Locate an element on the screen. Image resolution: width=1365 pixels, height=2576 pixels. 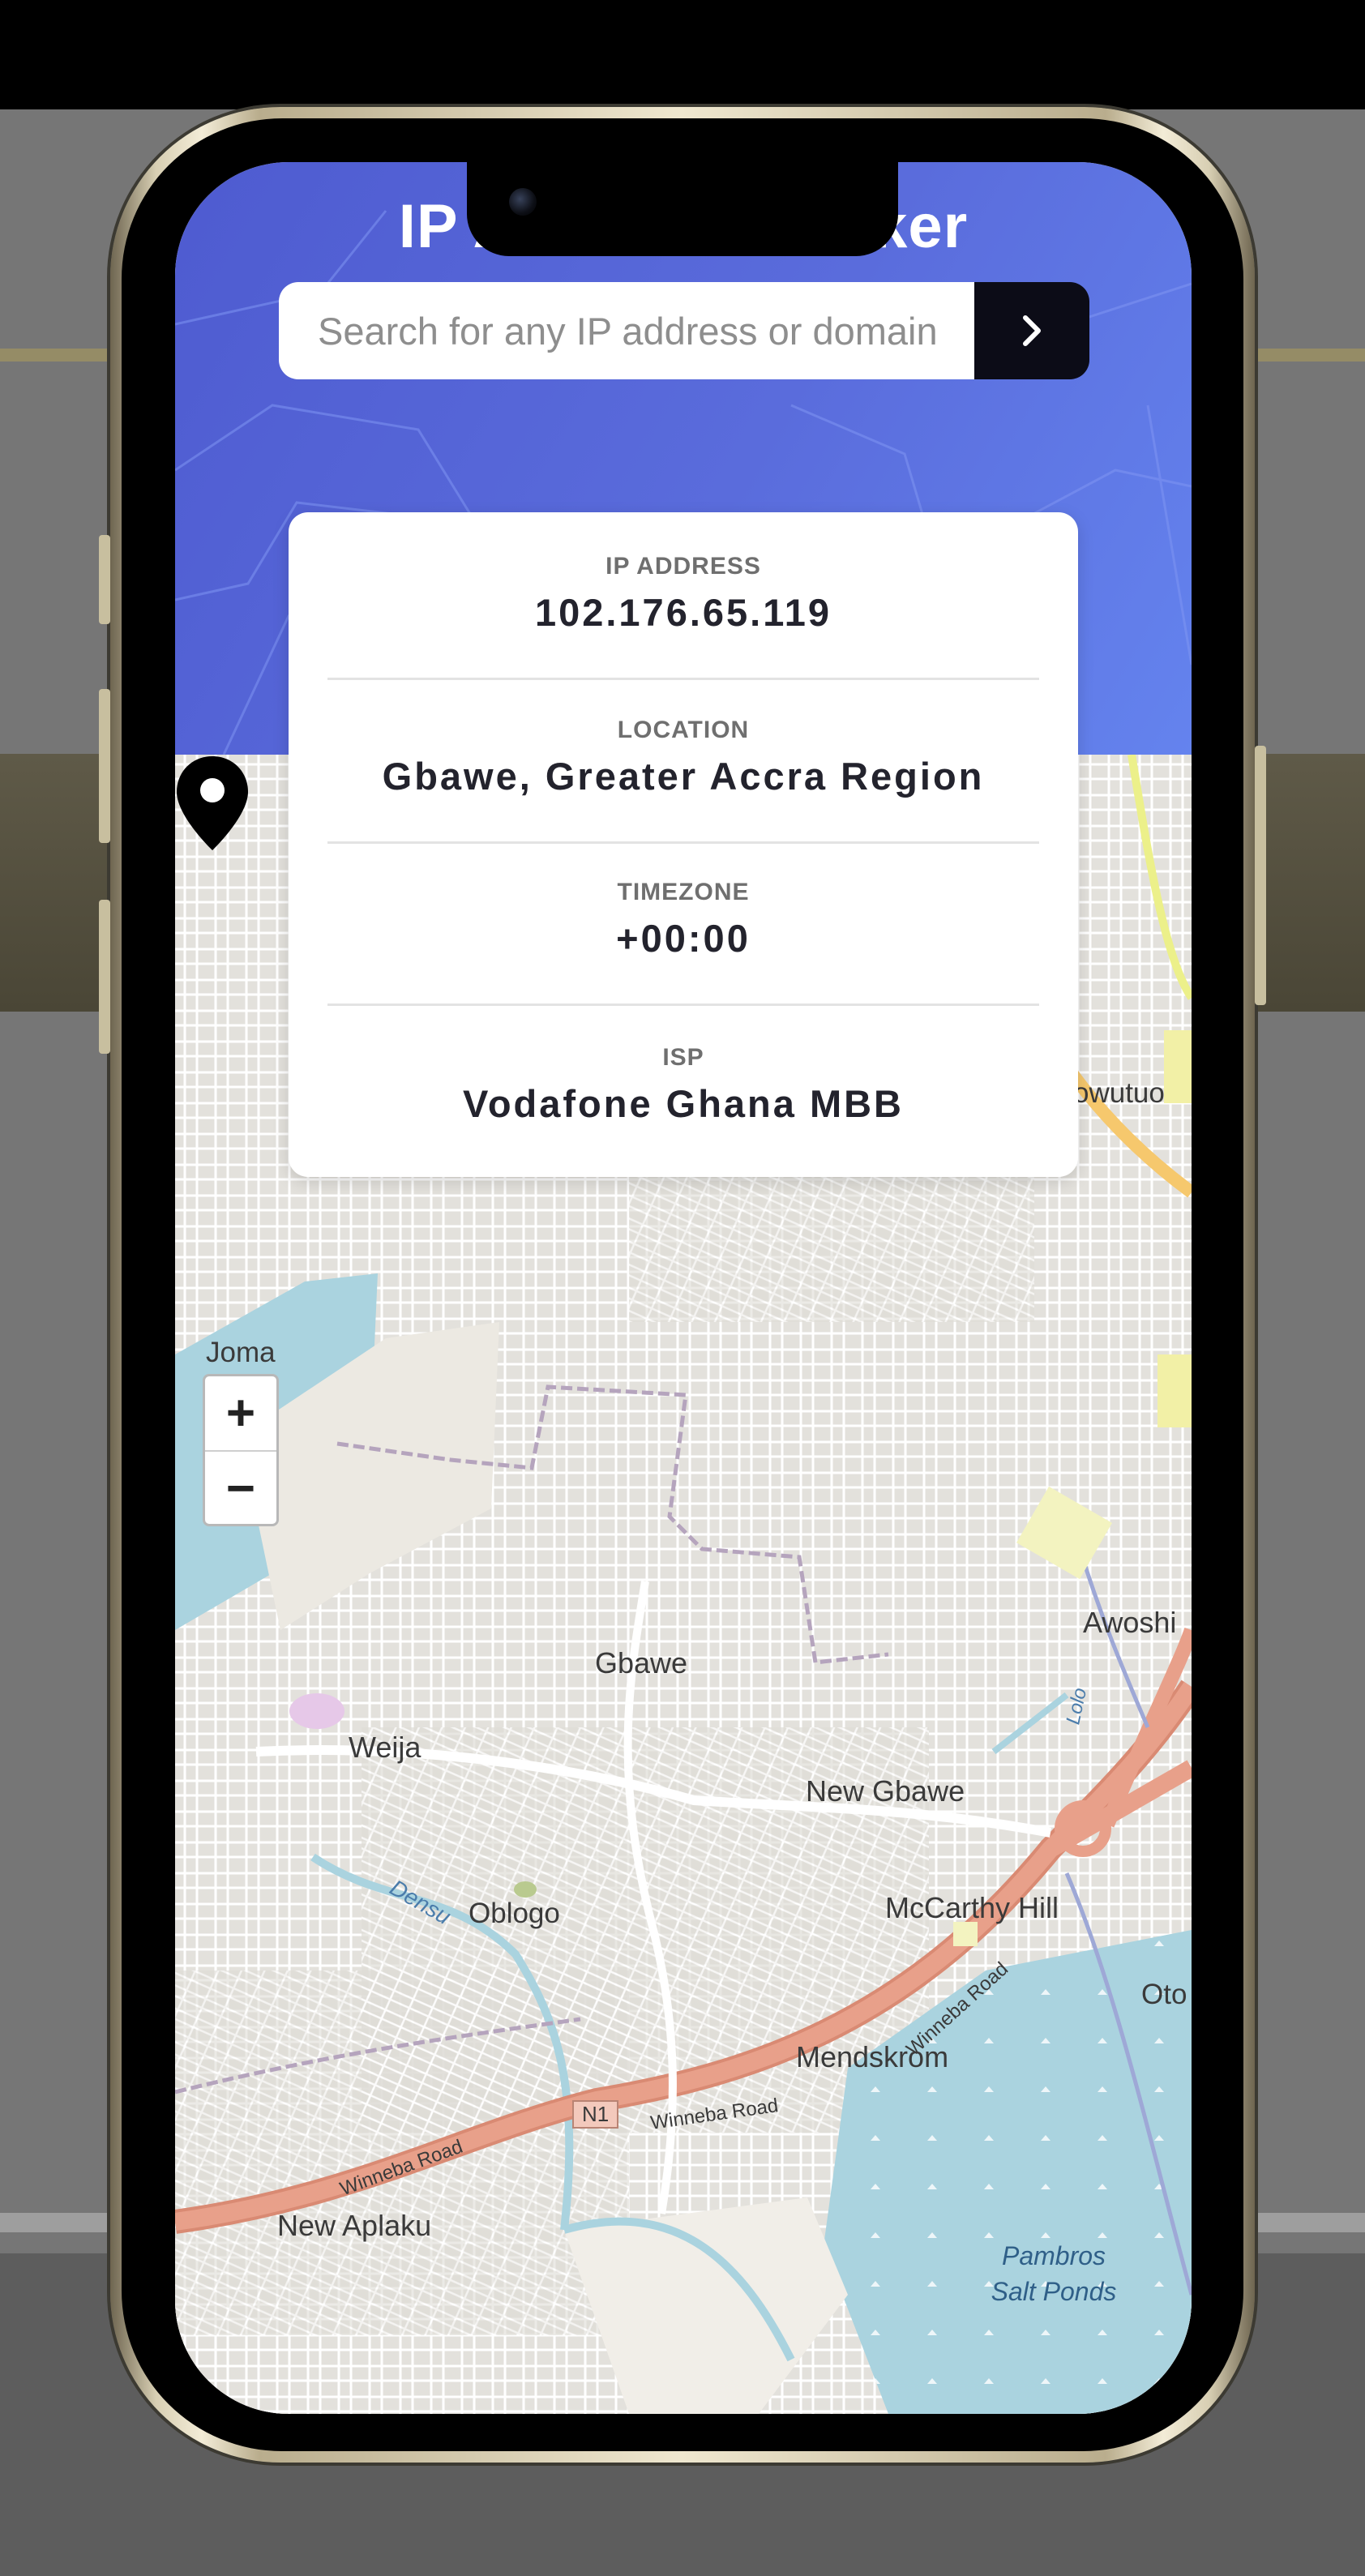
ip-address-section: IP ADDRESS 102.176.65.119 is located at coordinates (683, 594).